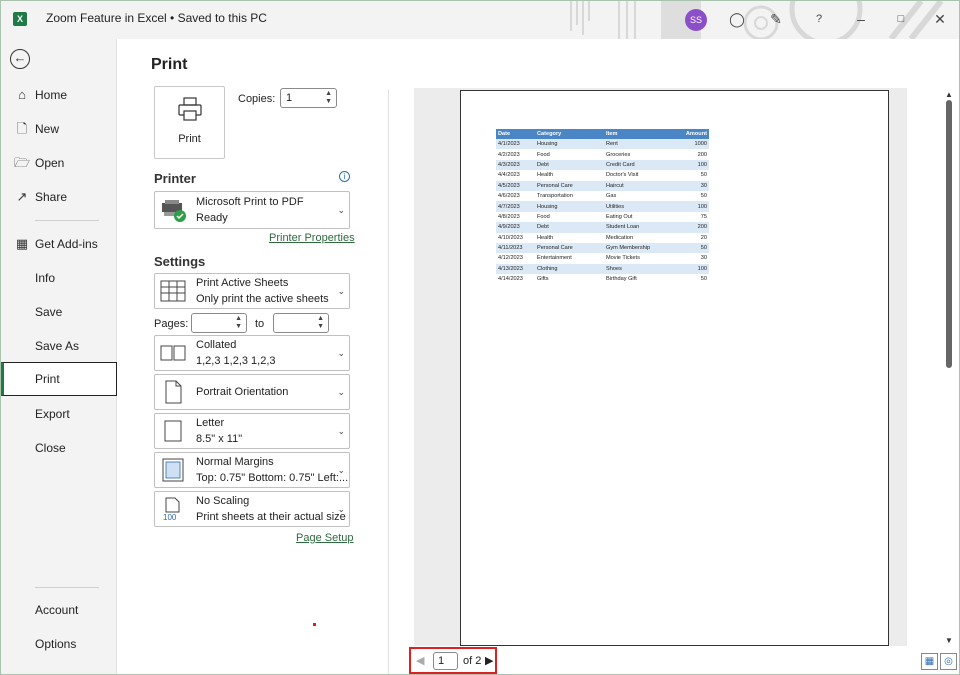  What do you see at coordinates (515, 248) in the screenshot?
I see `table-cell: 4/11/2023` at bounding box center [515, 248].